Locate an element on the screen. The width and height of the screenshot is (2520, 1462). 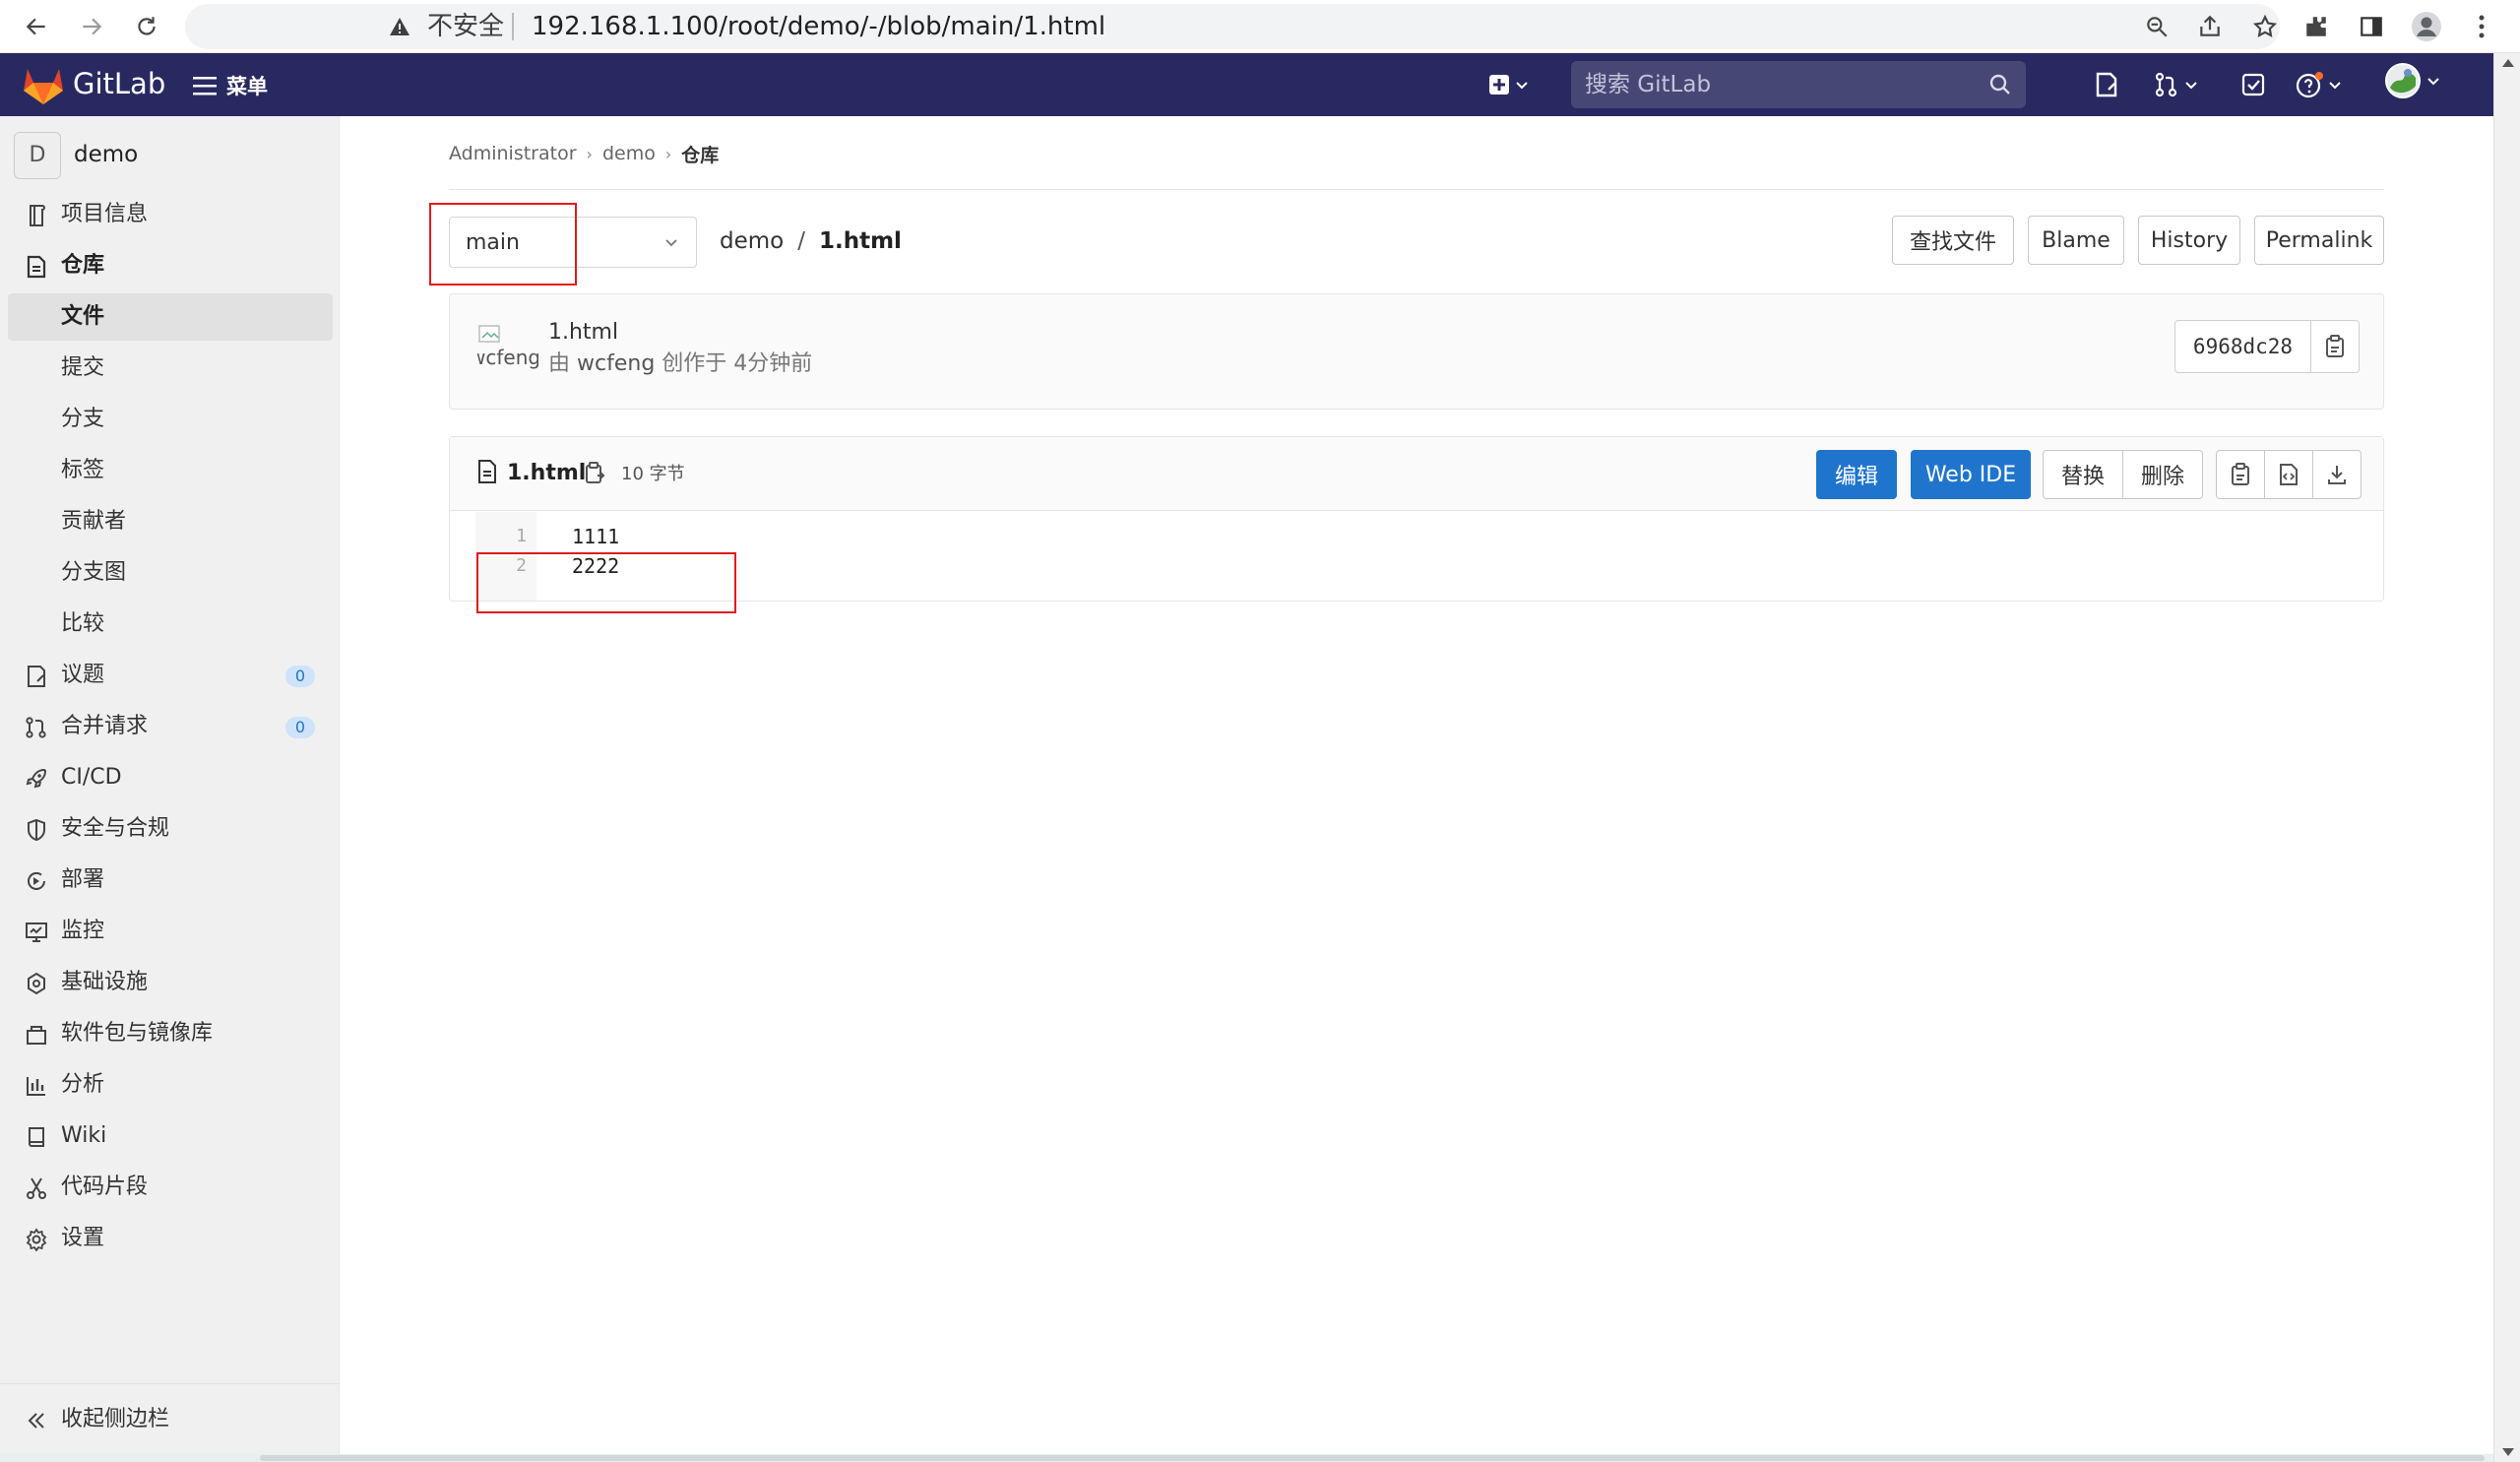
commit-created: 创作于 4分钟前 is located at coordinates (737, 363).